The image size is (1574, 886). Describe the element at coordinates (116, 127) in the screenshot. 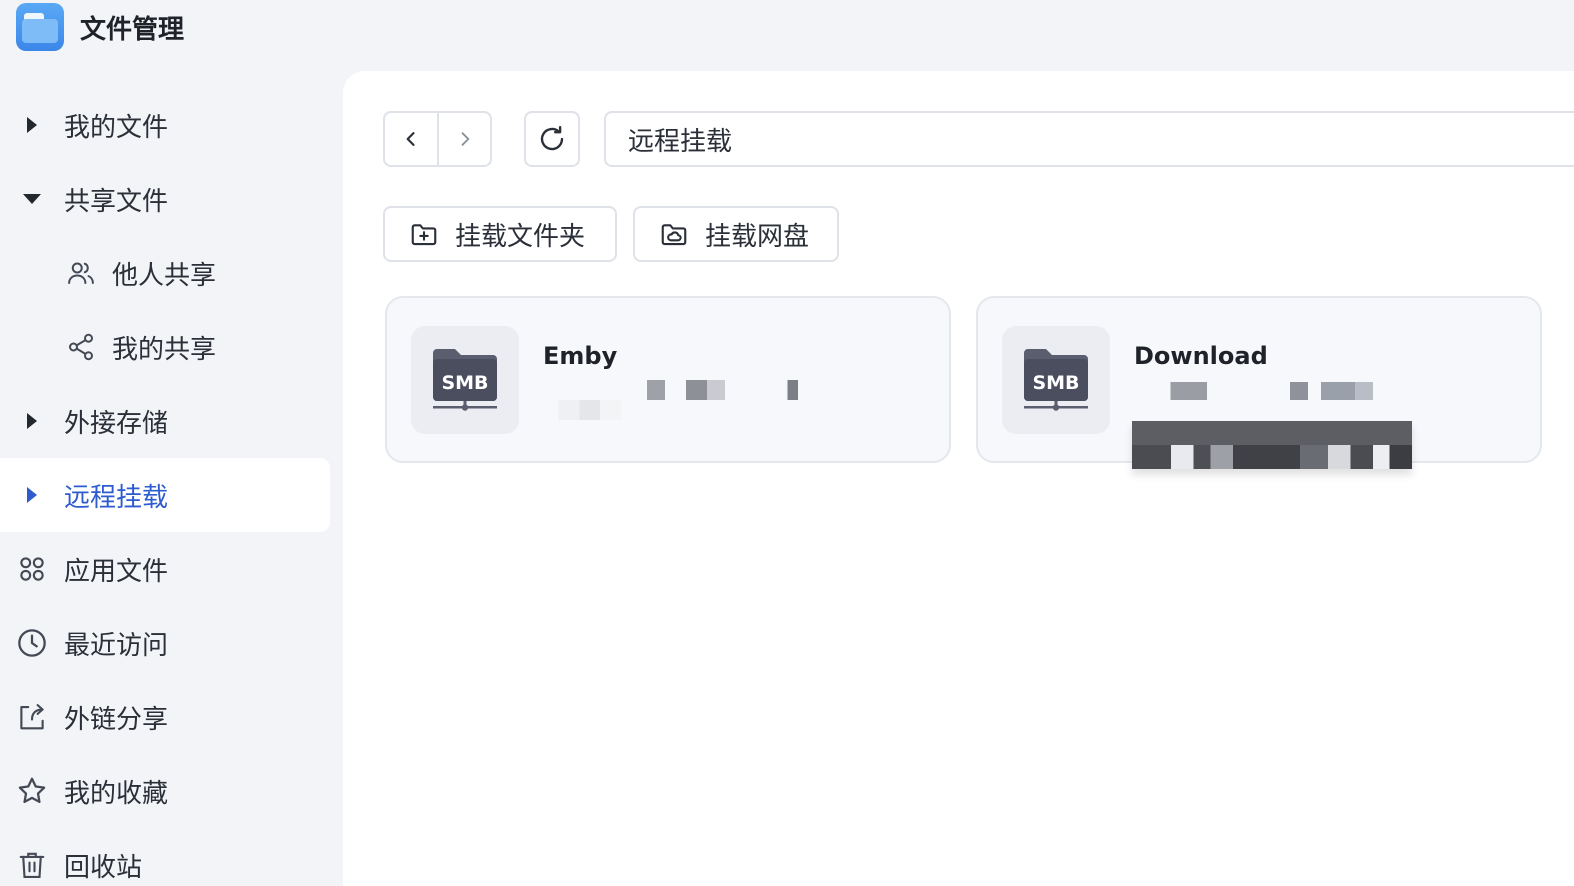

I see `sidebar-item-label: 我的文件` at that location.